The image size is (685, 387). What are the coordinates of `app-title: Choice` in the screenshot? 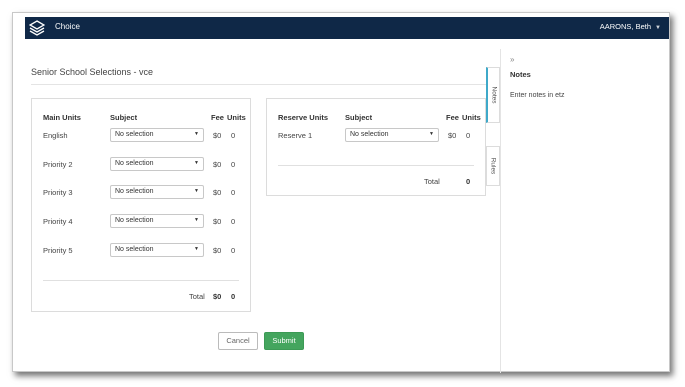 It's located at (67, 26).